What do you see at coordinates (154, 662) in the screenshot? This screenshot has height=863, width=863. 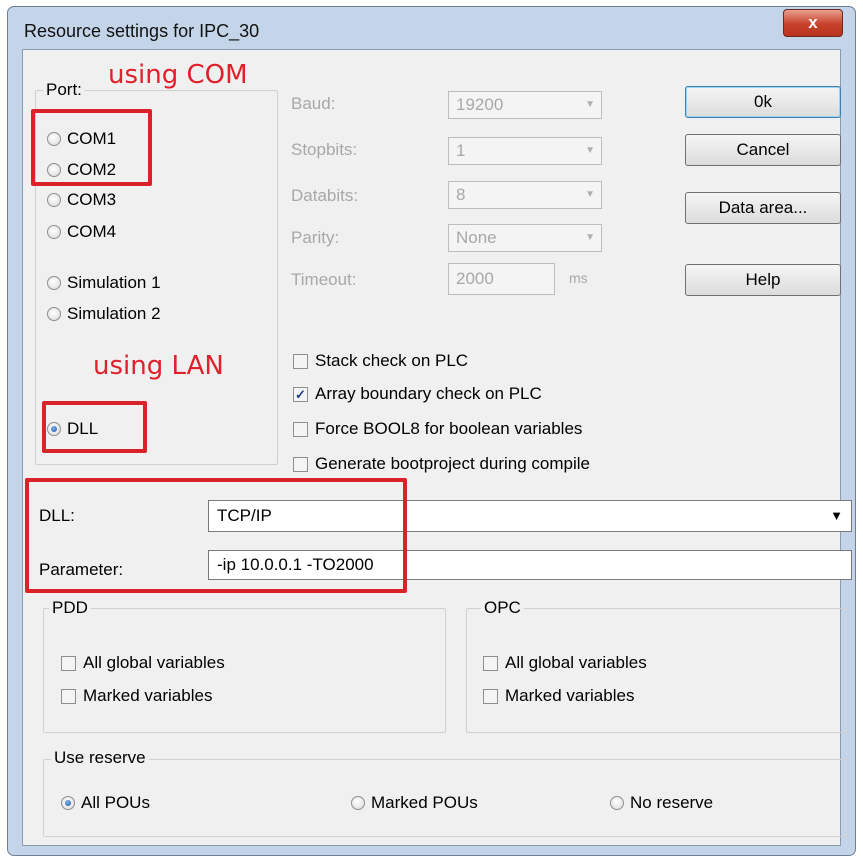 I see `pdd-all-global-label: All global variables` at bounding box center [154, 662].